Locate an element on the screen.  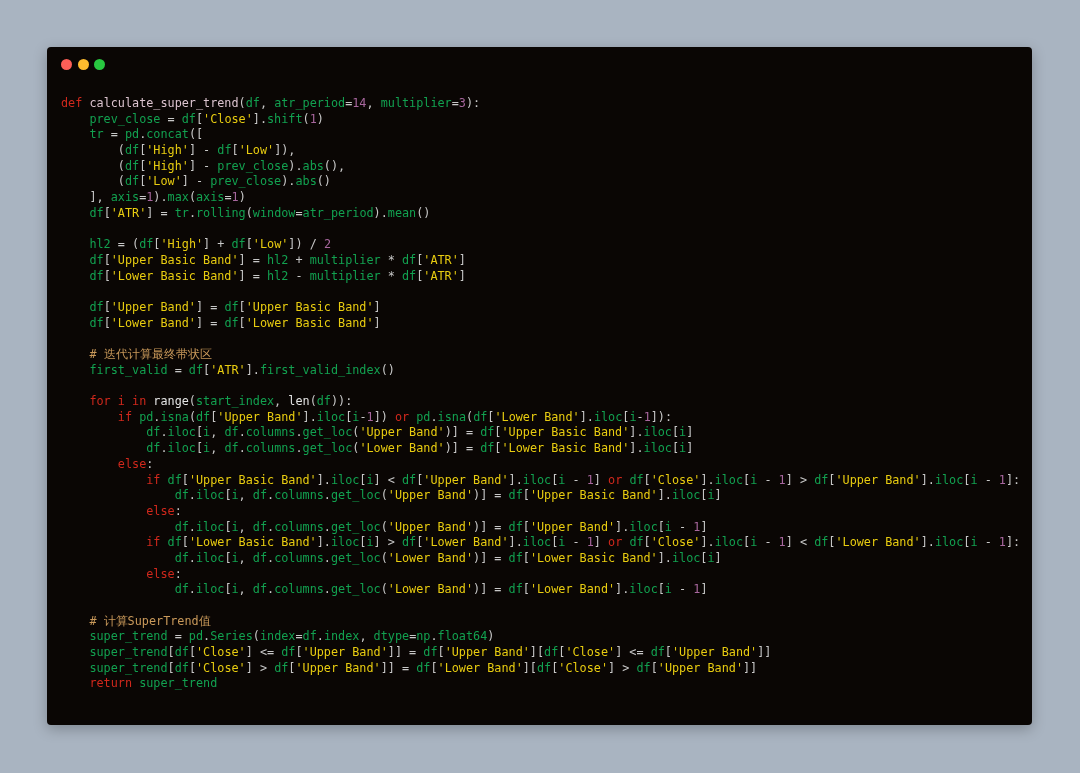
close-button is located at coordinates (66, 64).